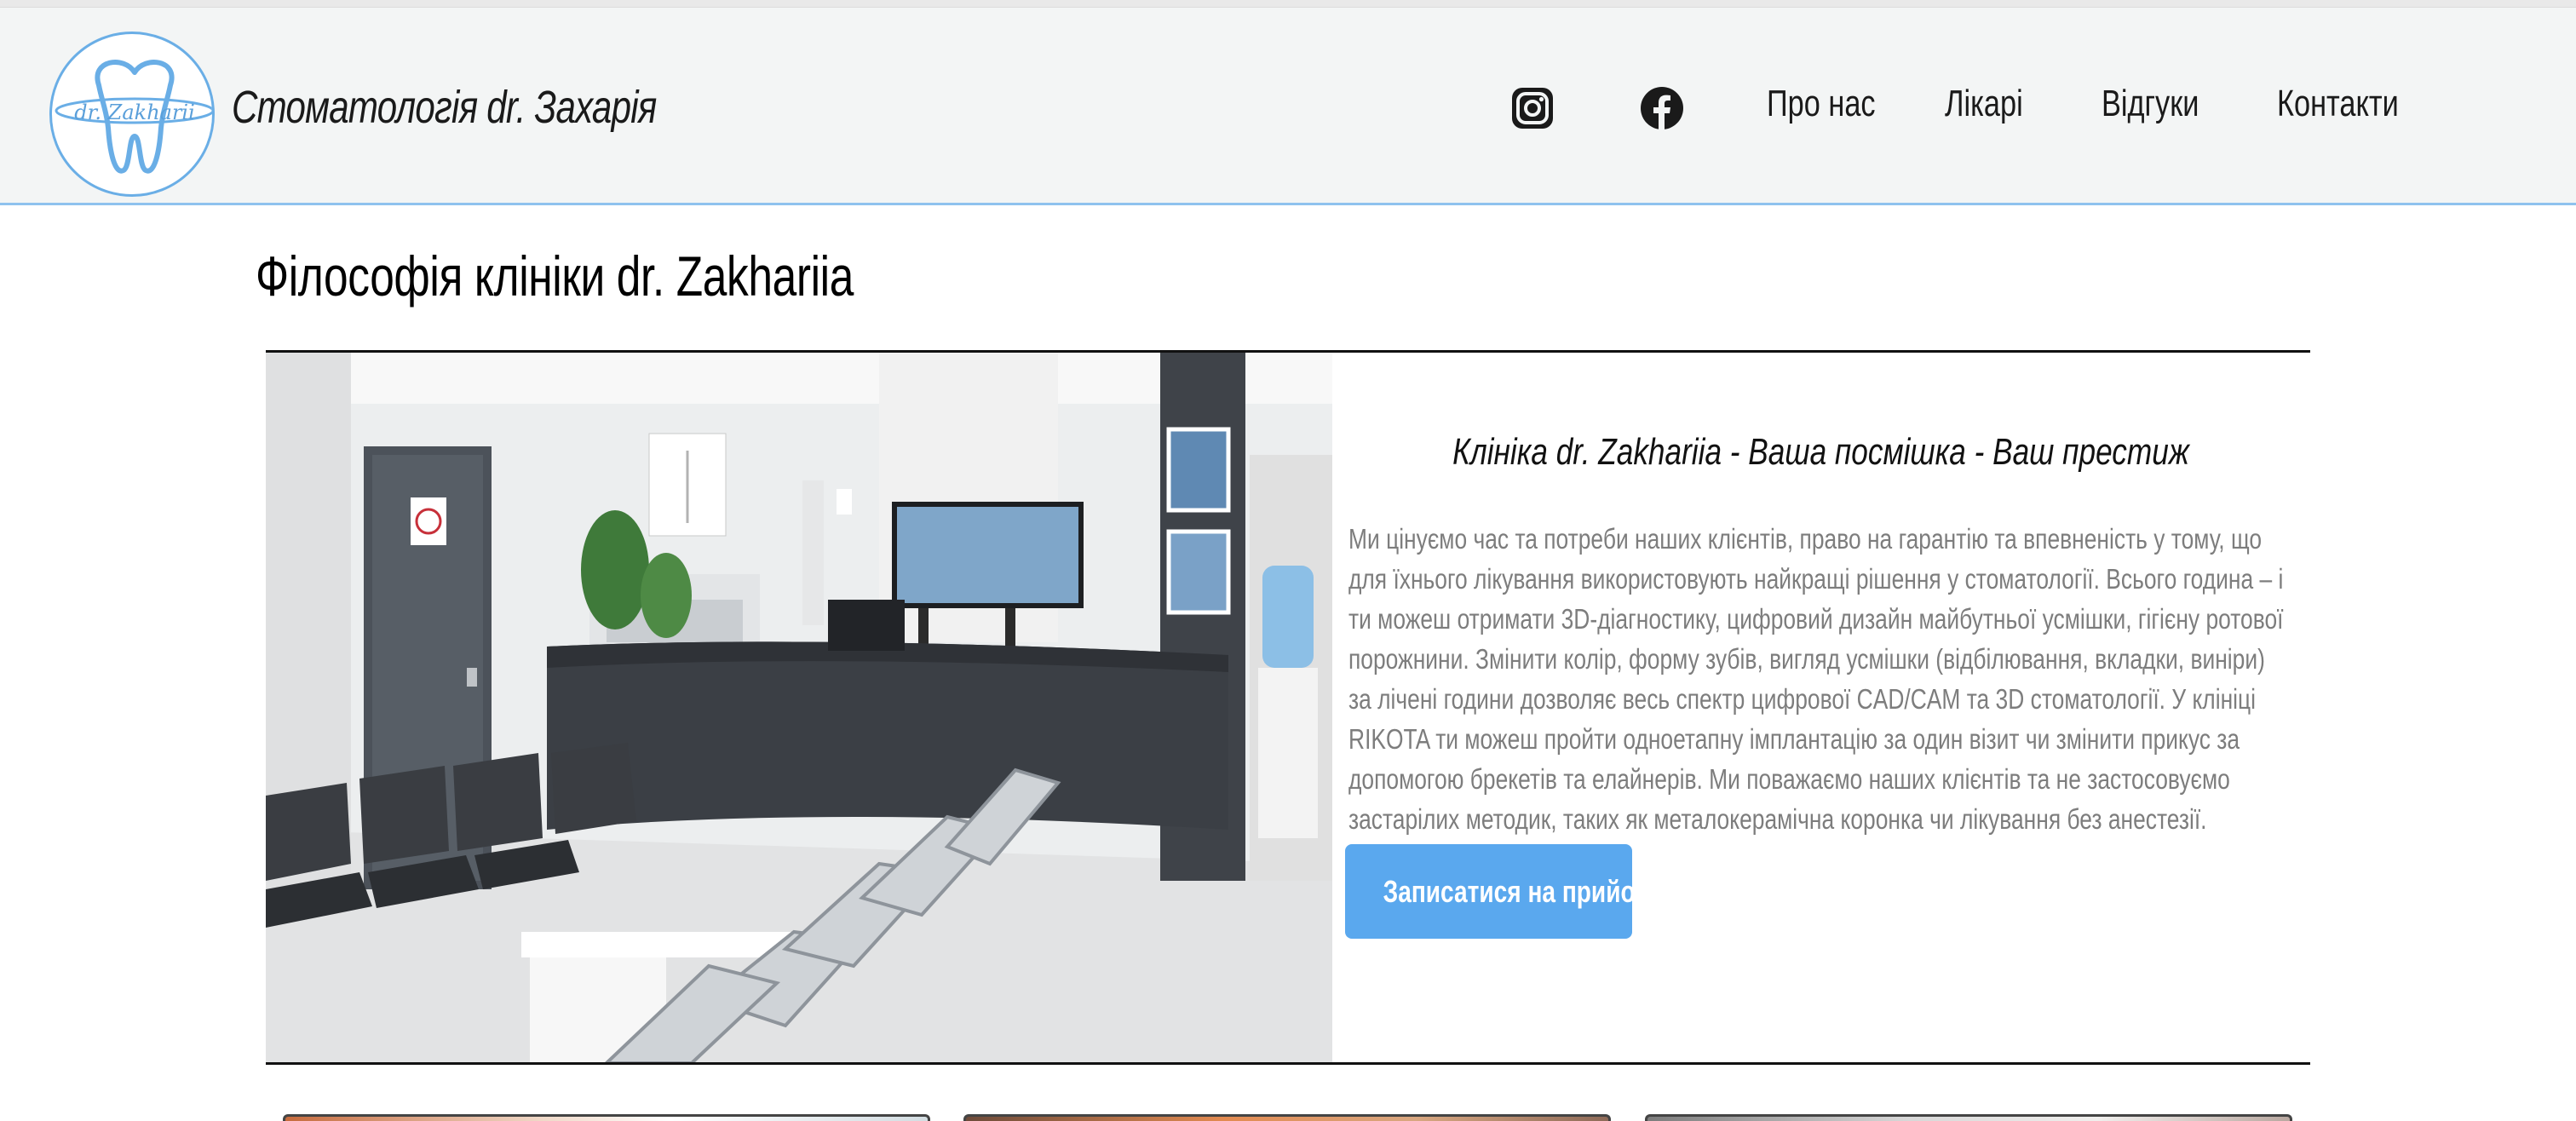 The height and width of the screenshot is (1121, 2576). I want to click on cards-row, so click(1288, 1114).